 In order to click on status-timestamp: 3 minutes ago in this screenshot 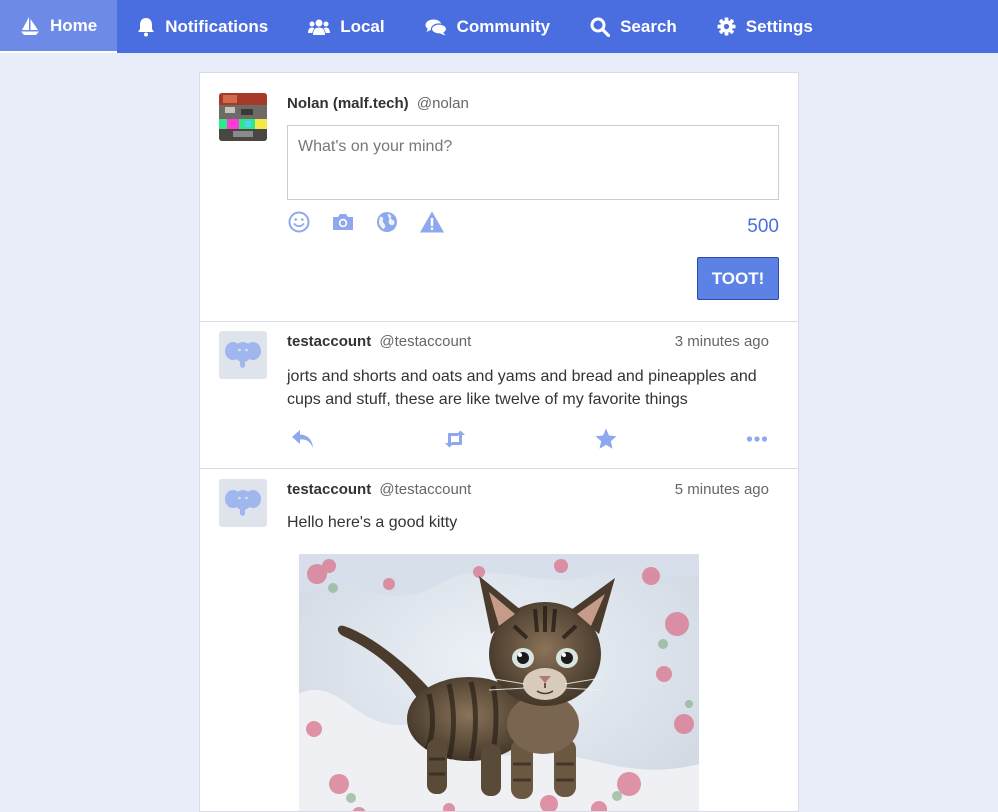, I will do `click(722, 341)`.